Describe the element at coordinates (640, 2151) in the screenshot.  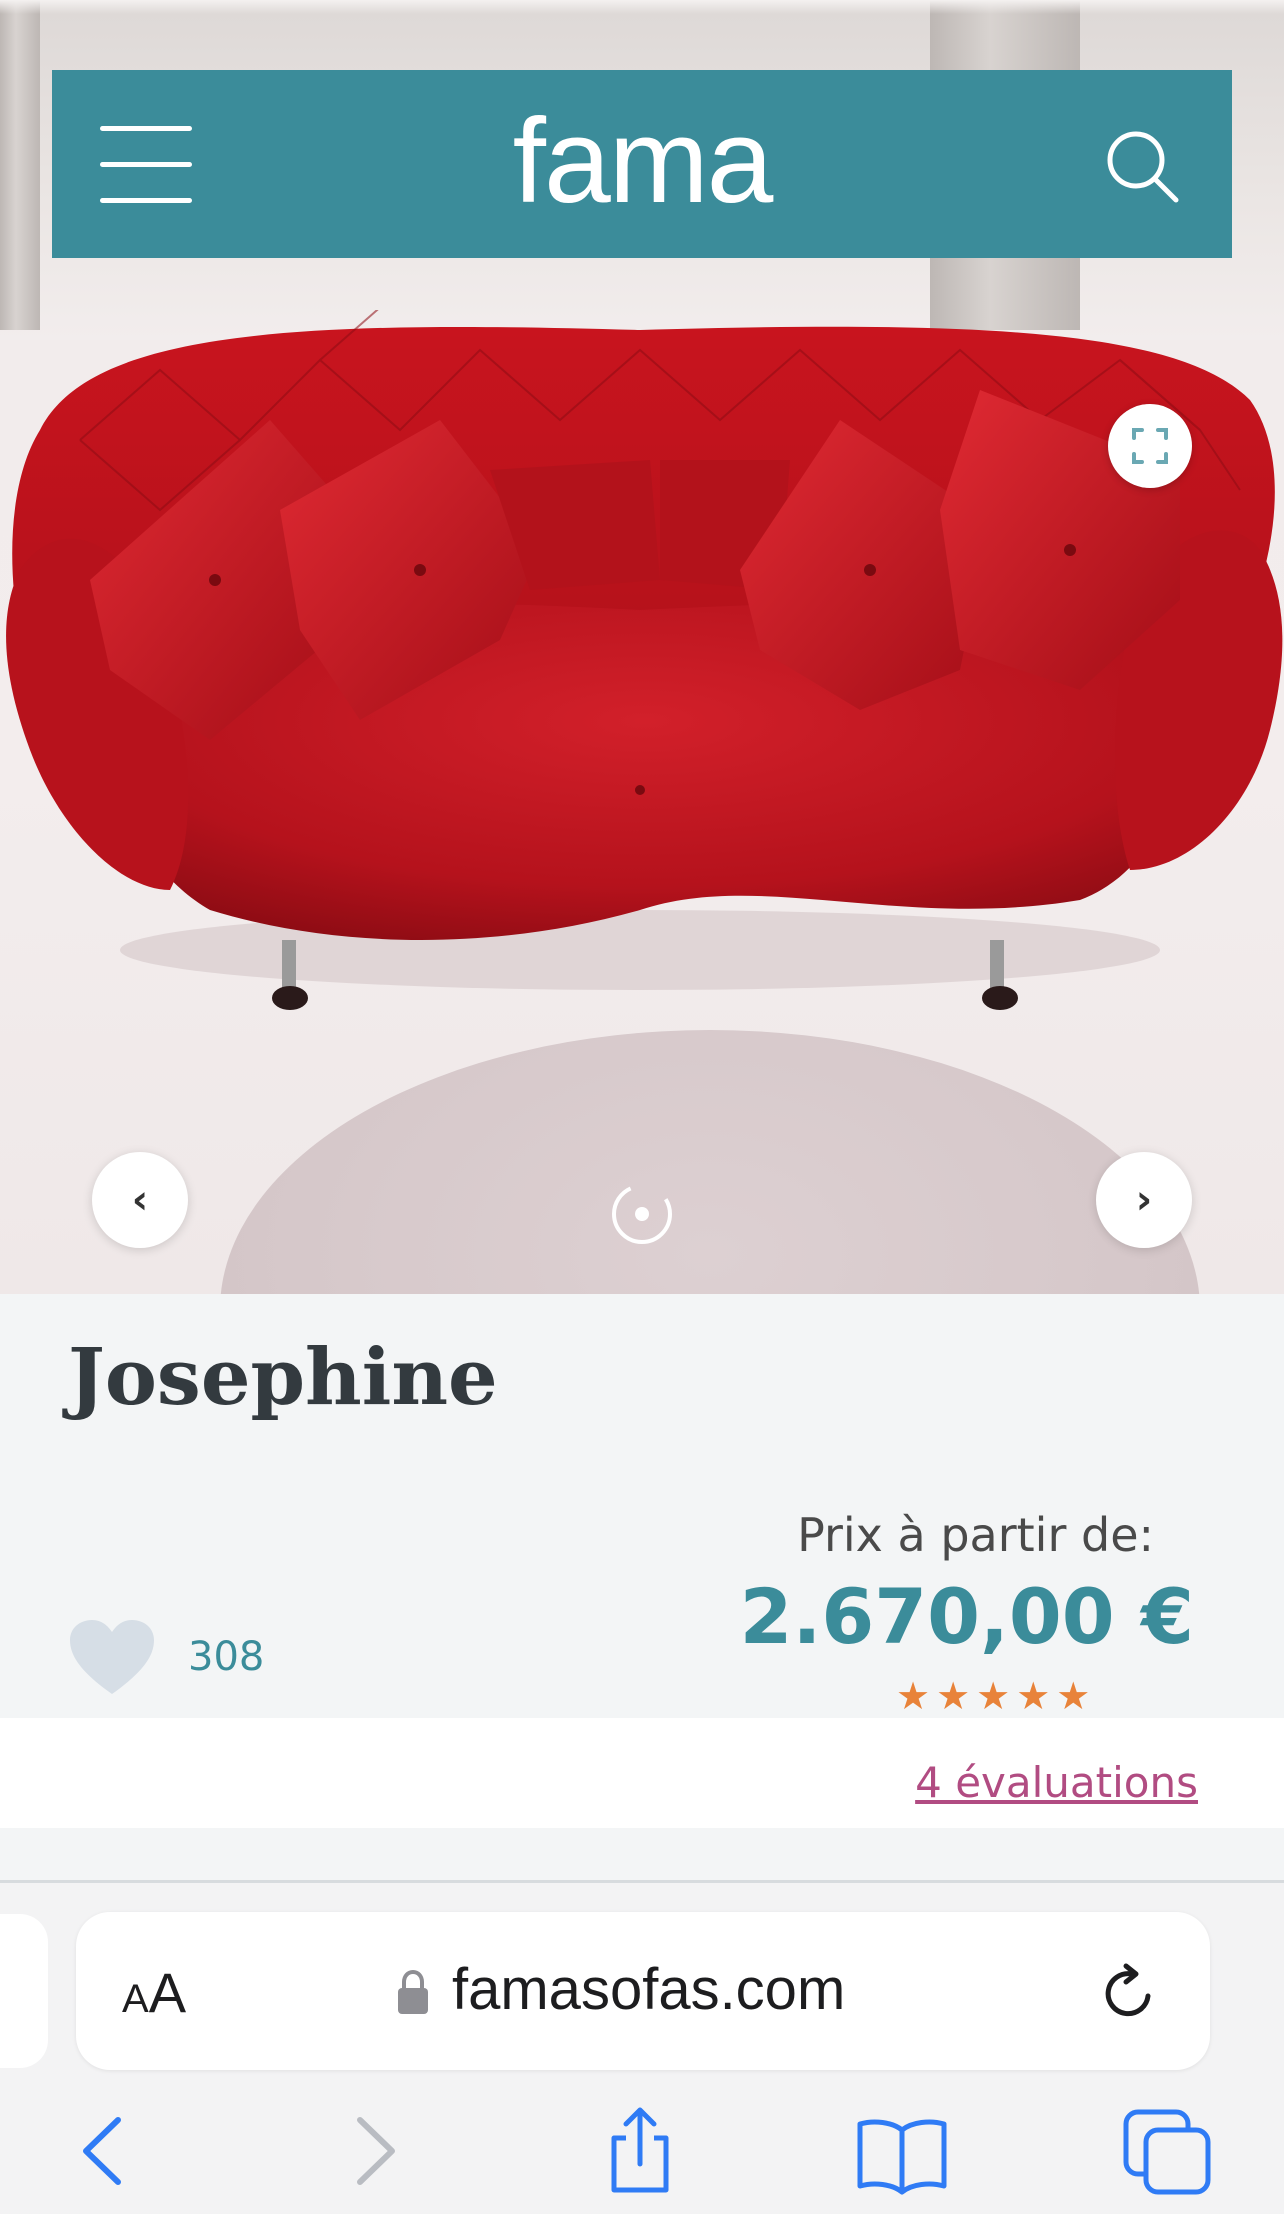
I see `share-icon` at that location.